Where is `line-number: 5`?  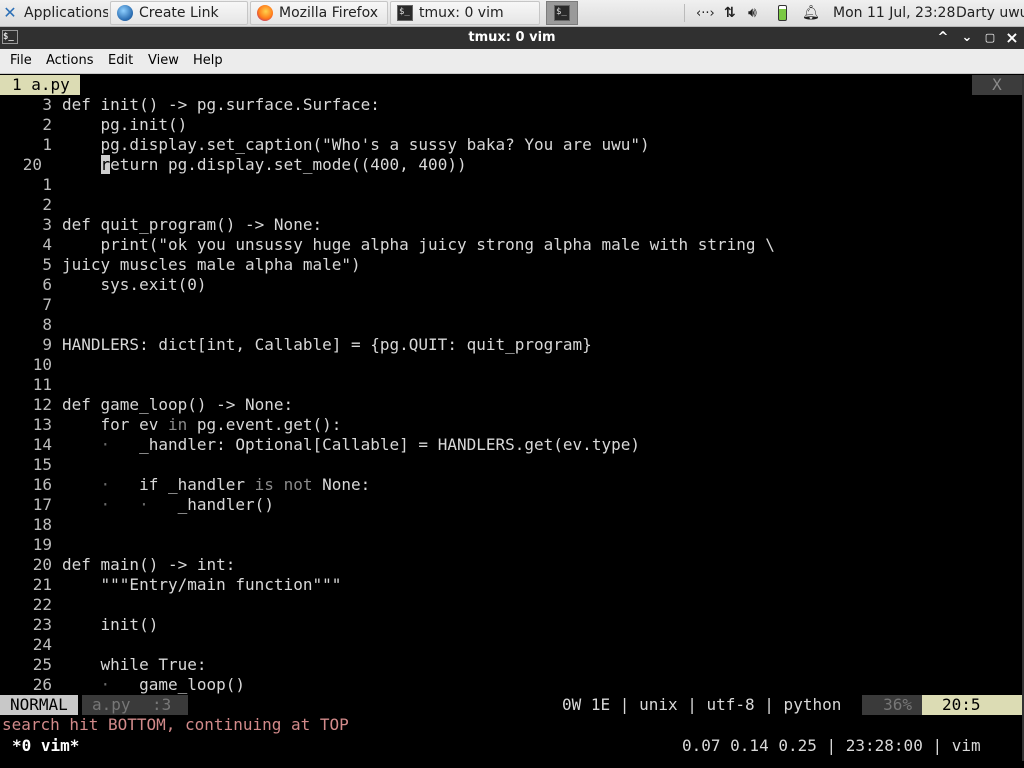
line-number: 5 is located at coordinates (47, 264).